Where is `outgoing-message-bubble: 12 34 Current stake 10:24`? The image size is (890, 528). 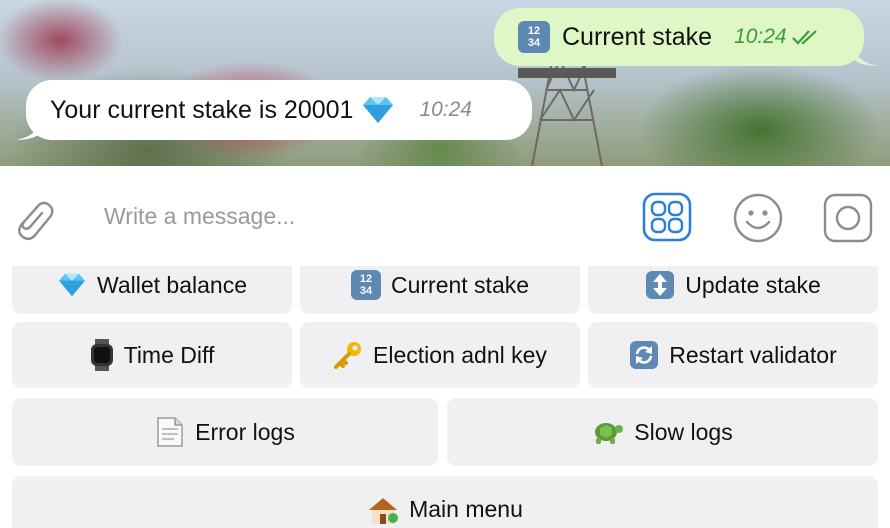
outgoing-message-bubble: 12 34 Current stake 10:24 is located at coordinates (679, 37).